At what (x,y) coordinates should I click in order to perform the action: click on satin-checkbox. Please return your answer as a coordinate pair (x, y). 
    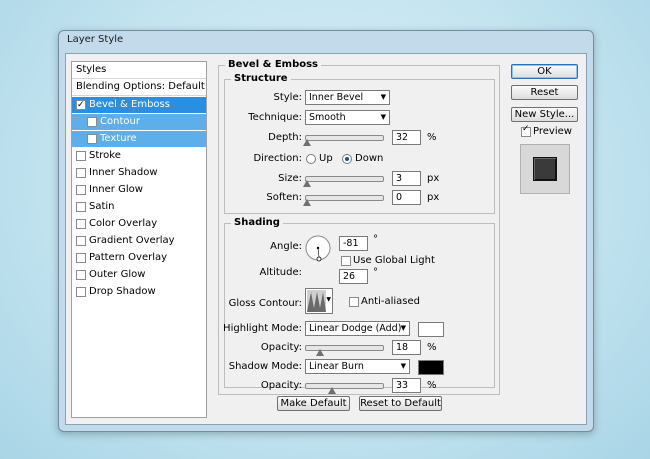
    Looking at the image, I should click on (81, 207).